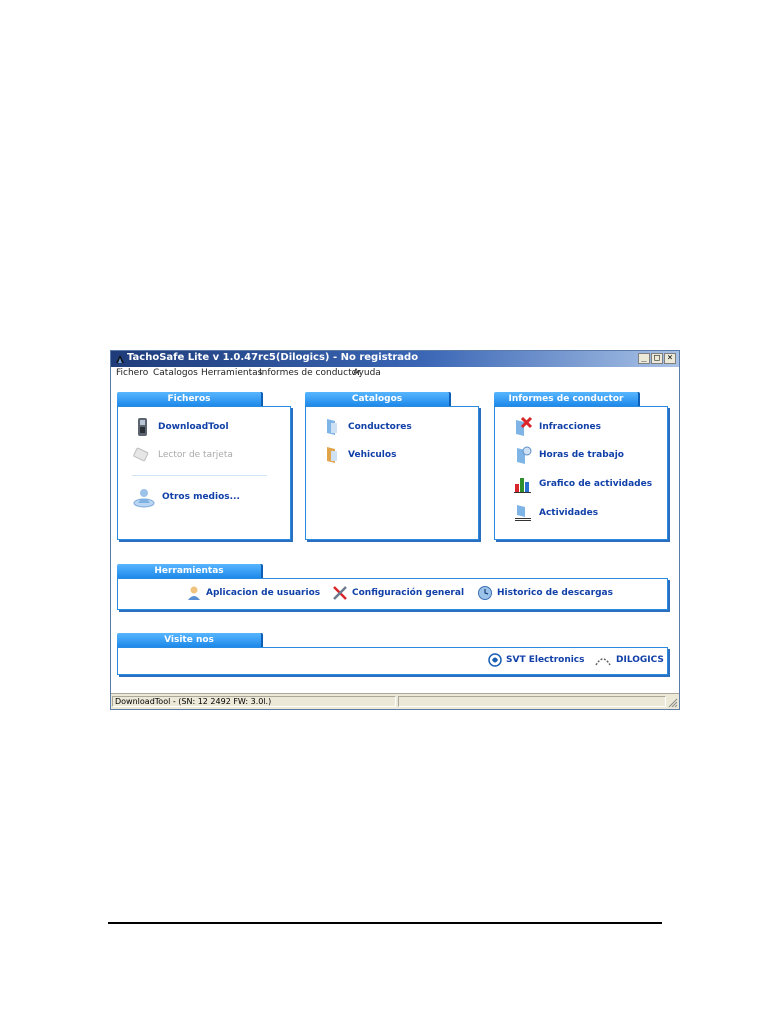  Describe the element at coordinates (524, 455) in the screenshot. I see `work-hours-icon` at that location.